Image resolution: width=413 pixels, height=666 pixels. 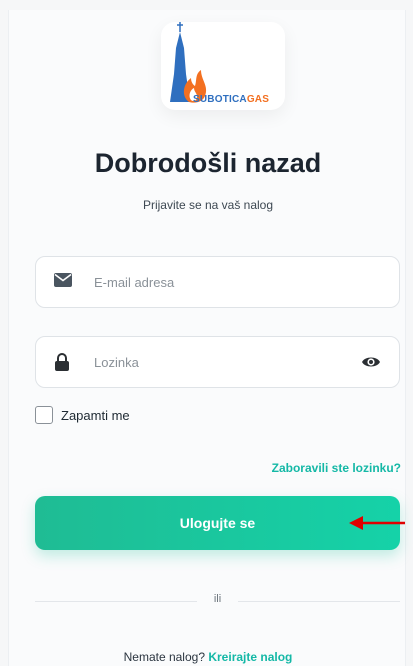 I want to click on create-account-link: Kreirajte nalog, so click(x=250, y=657).